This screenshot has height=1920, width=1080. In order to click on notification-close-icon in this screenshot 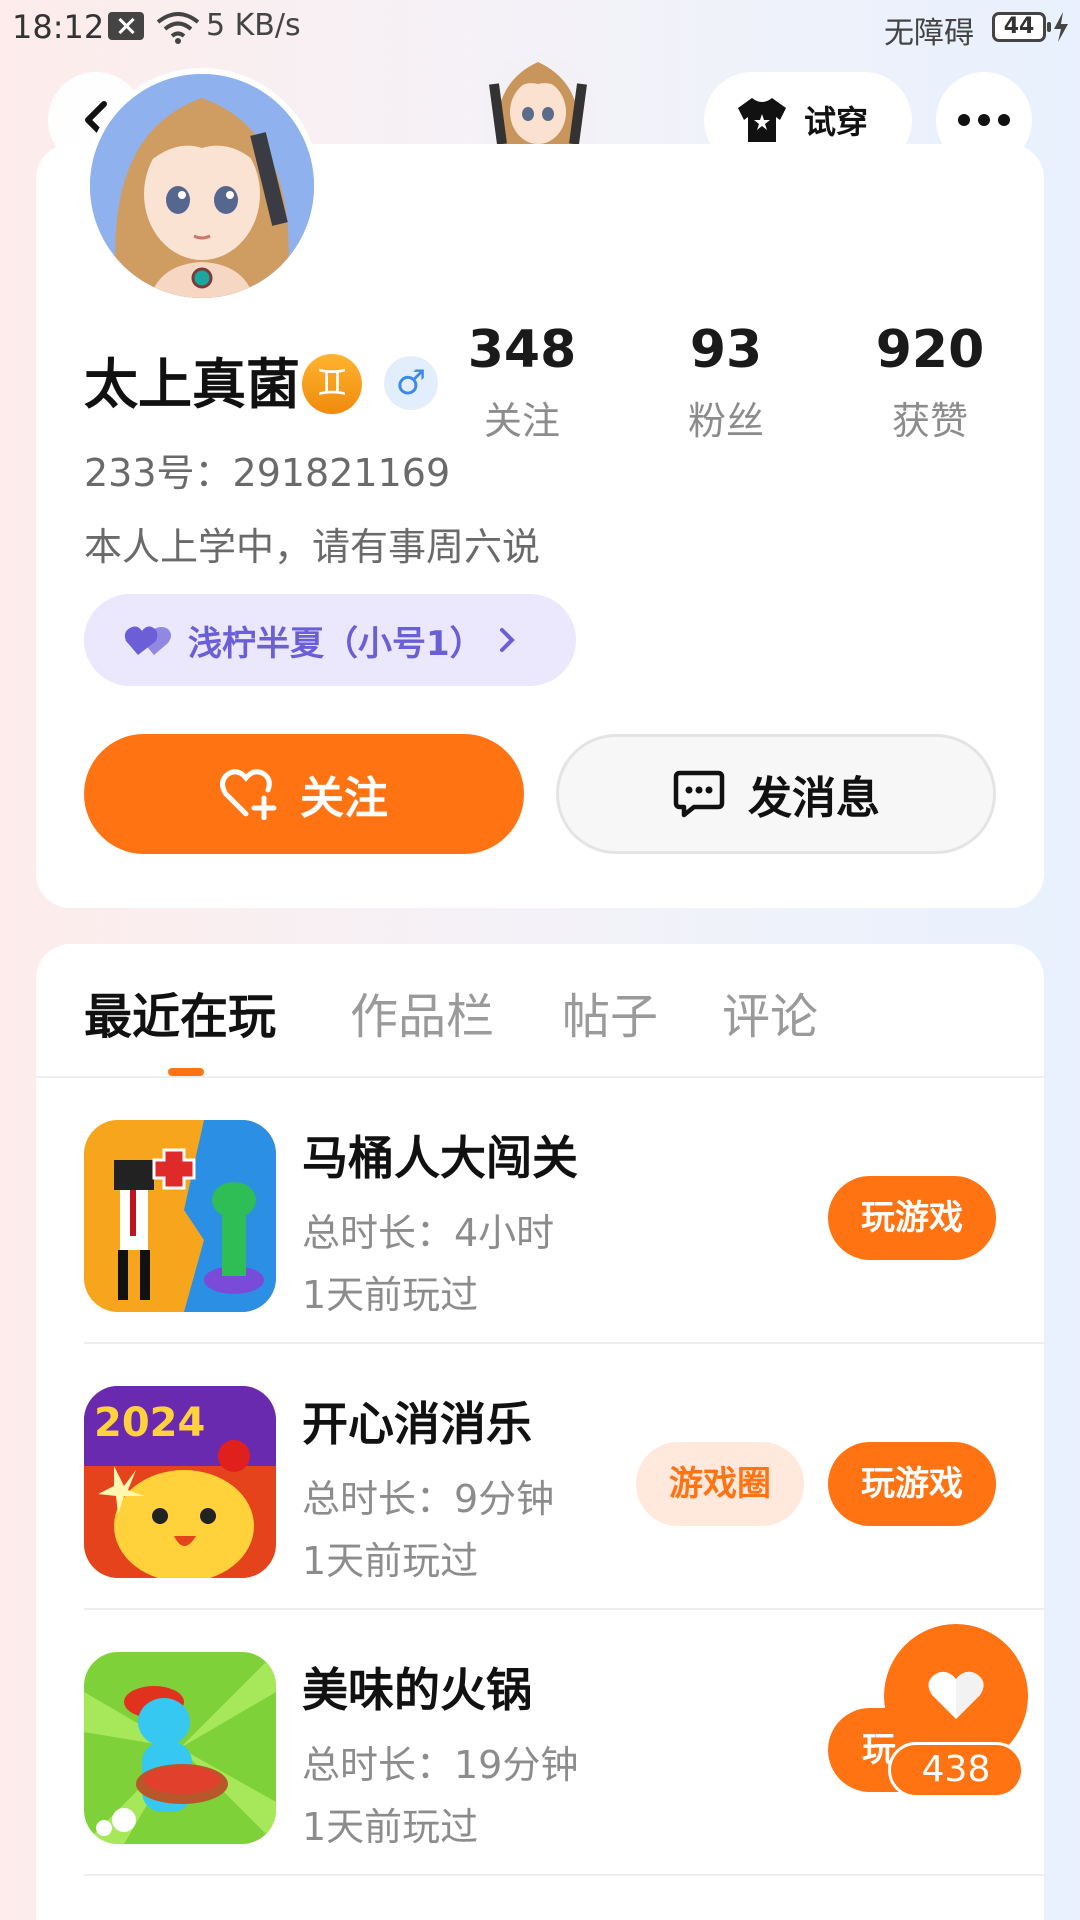, I will do `click(126, 26)`.